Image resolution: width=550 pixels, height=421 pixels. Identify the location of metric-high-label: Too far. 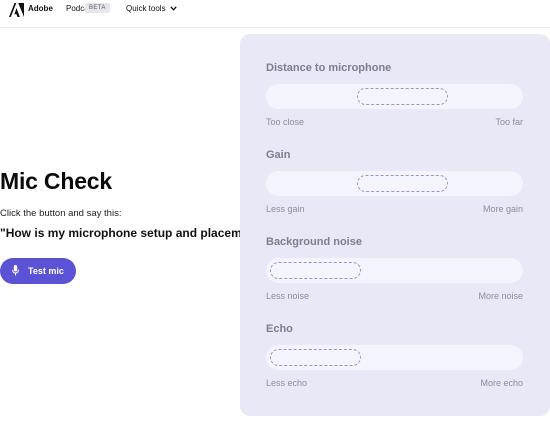
(509, 122).